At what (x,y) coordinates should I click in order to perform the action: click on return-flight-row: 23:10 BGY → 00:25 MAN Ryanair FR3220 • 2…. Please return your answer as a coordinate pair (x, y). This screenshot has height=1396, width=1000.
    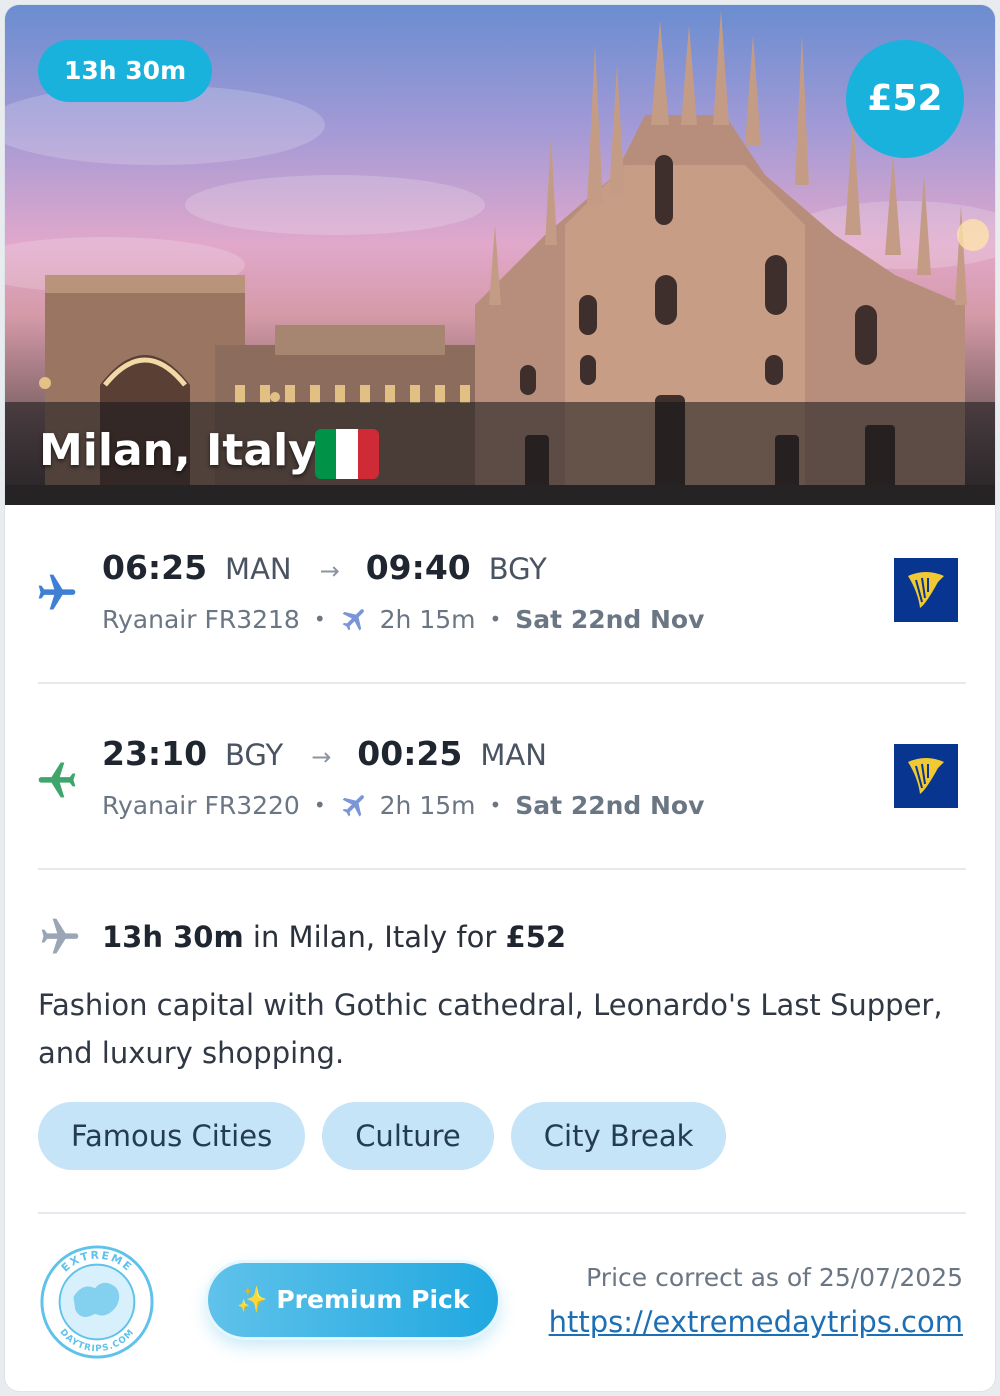
    Looking at the image, I should click on (500, 804).